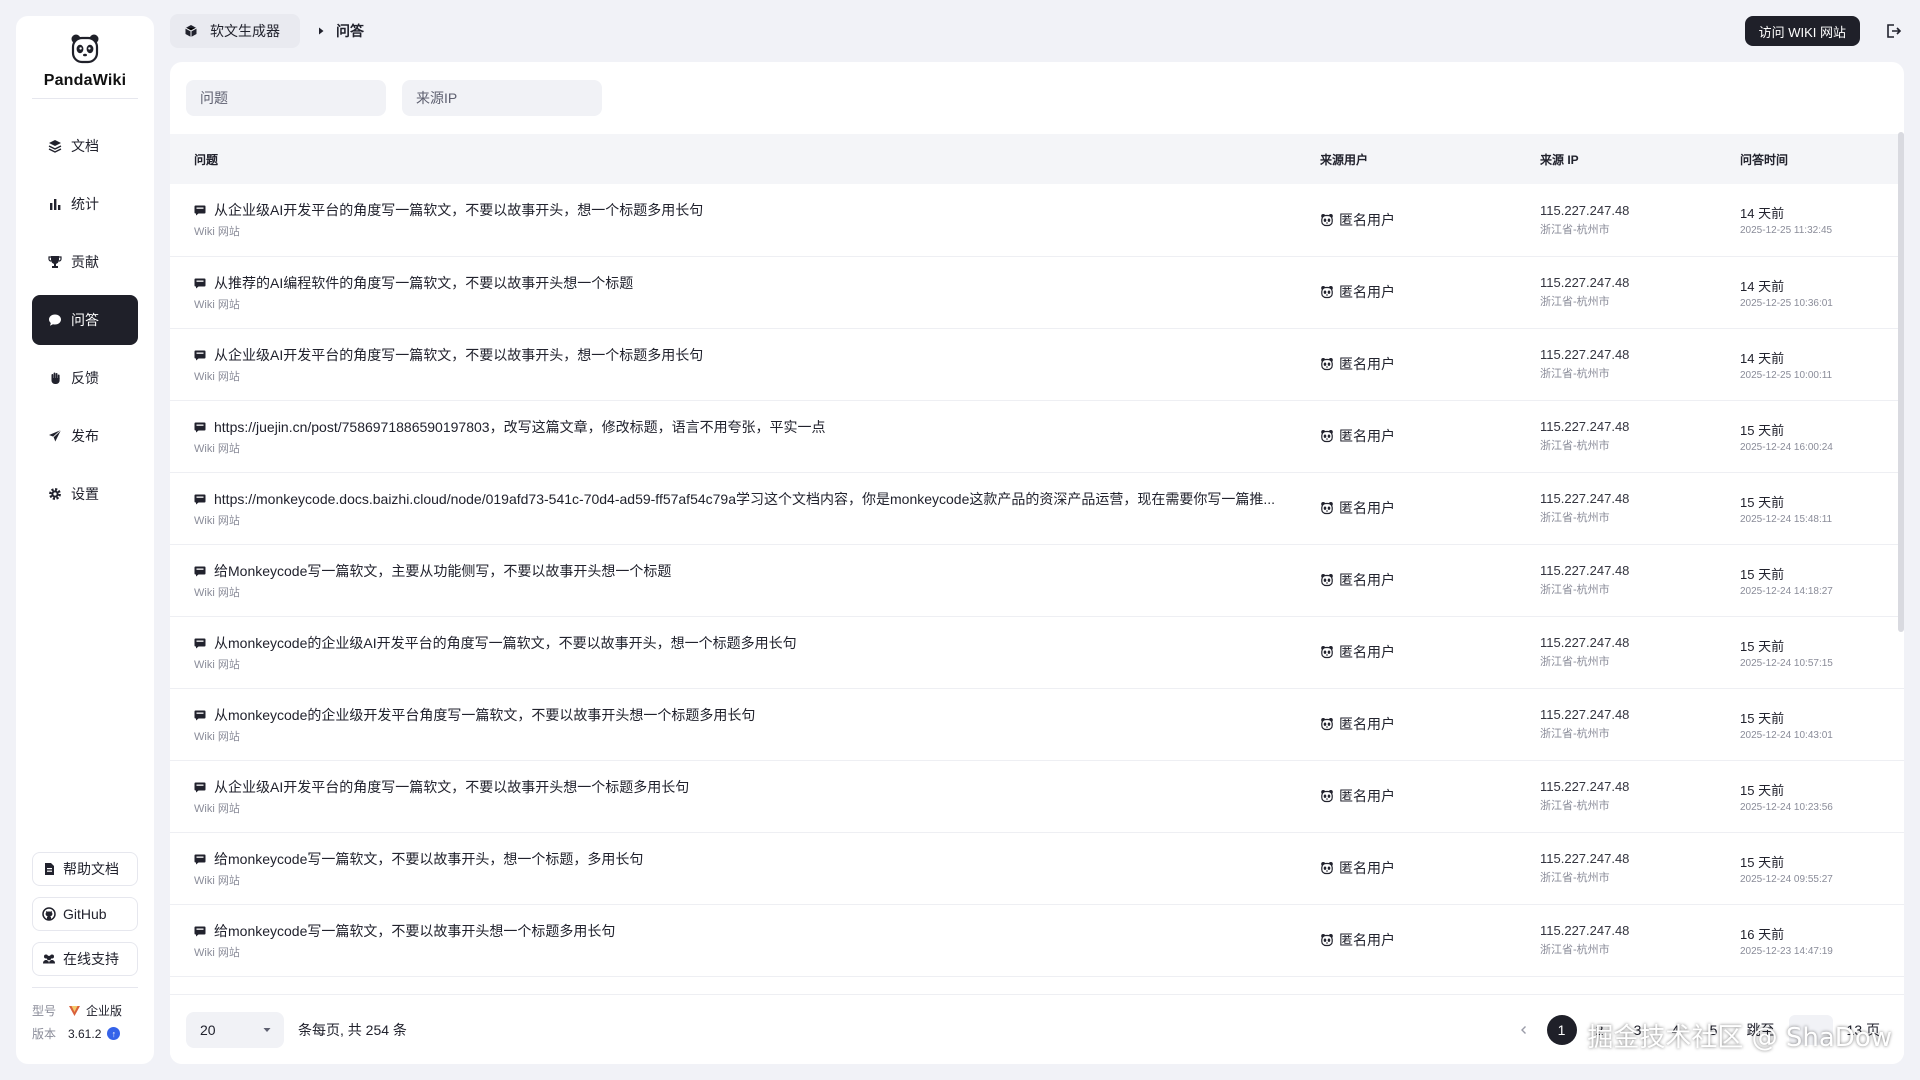 This screenshot has height=1080, width=1920. What do you see at coordinates (245, 31) in the screenshot?
I see `breadcrumb-app-label: 软文生成器` at bounding box center [245, 31].